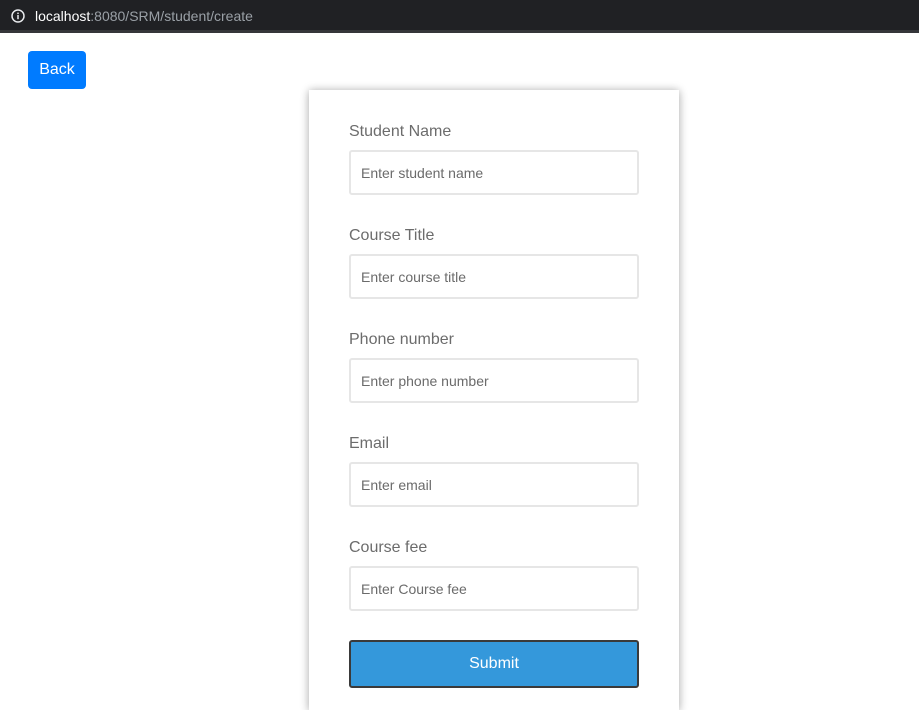  I want to click on student-name-input, so click(494, 172).